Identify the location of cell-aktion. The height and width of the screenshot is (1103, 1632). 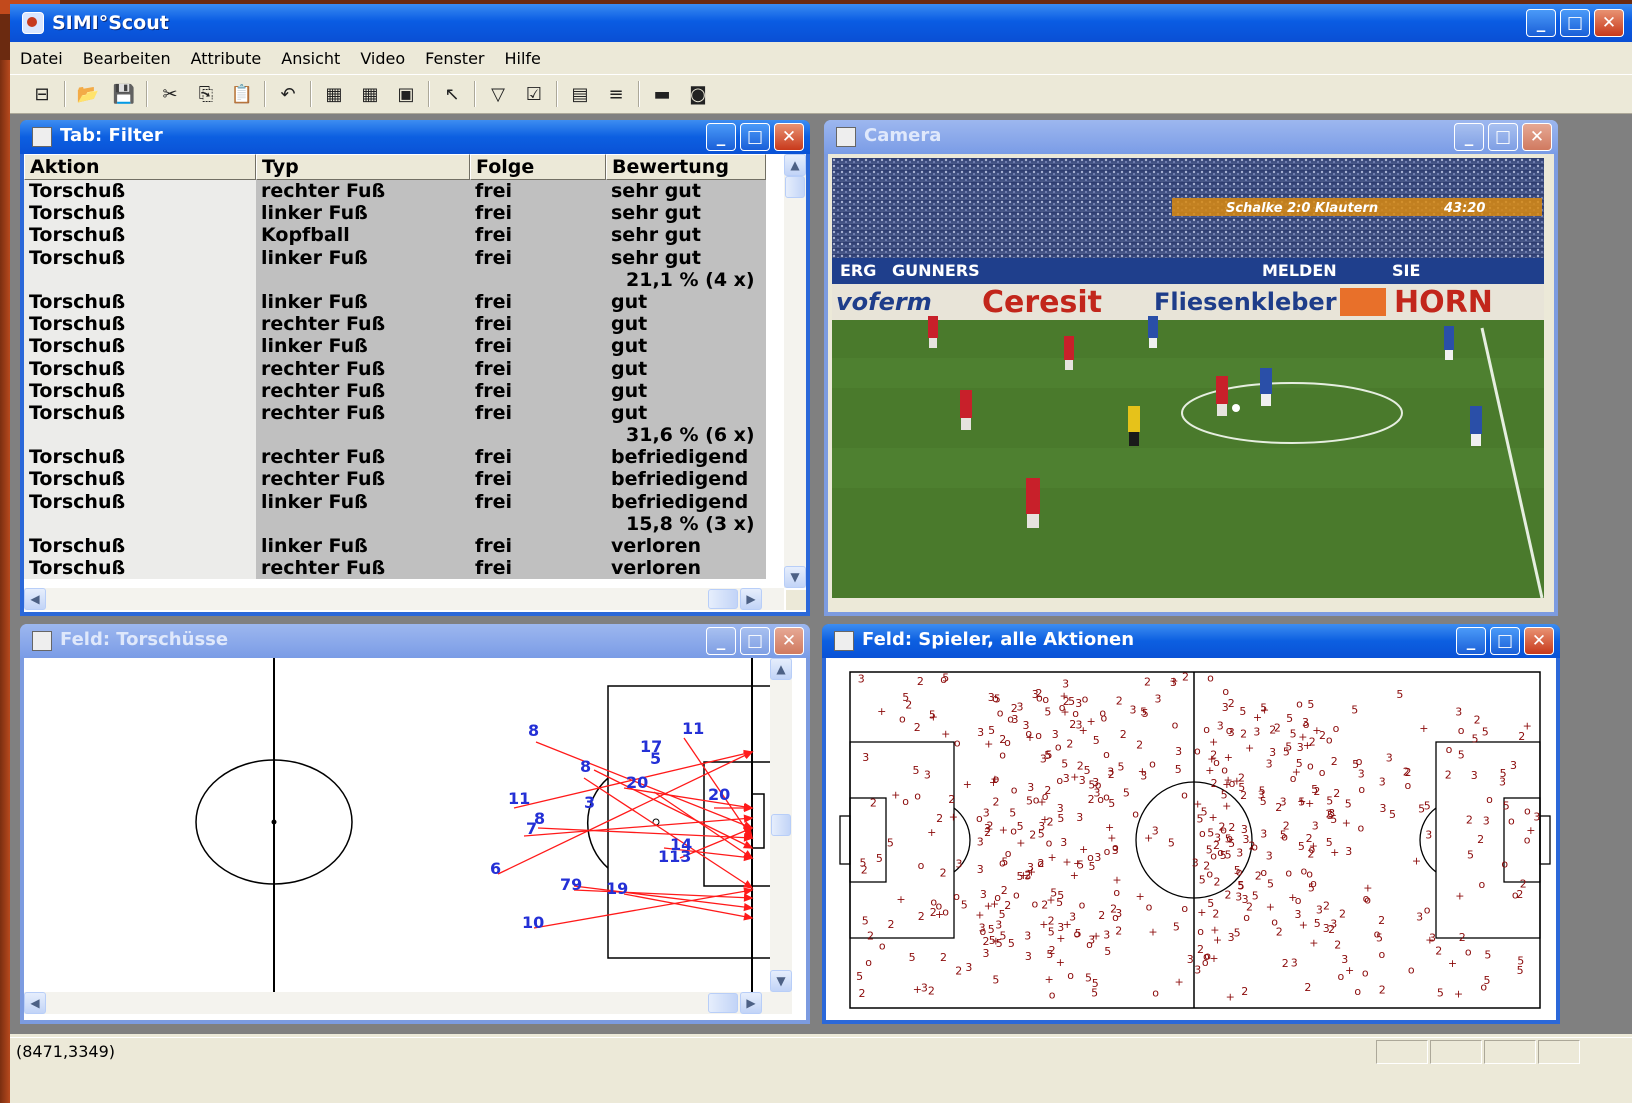
(140, 523).